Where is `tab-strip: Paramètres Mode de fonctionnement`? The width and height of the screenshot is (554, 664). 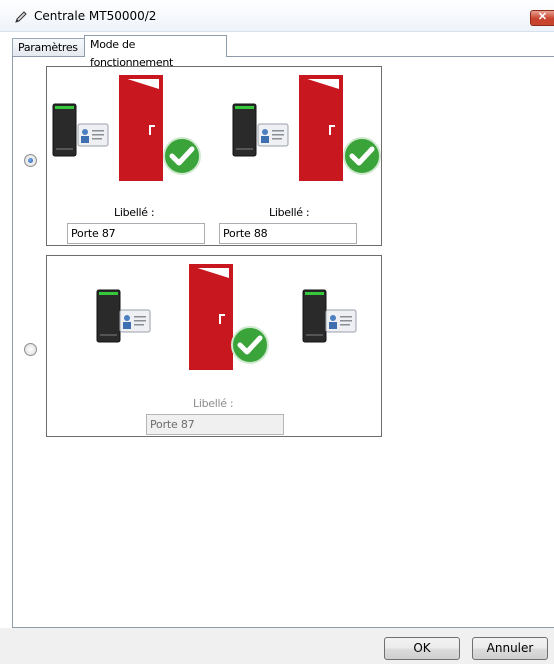
tab-strip: Paramètres Mode de fonctionnement is located at coordinates (277, 50).